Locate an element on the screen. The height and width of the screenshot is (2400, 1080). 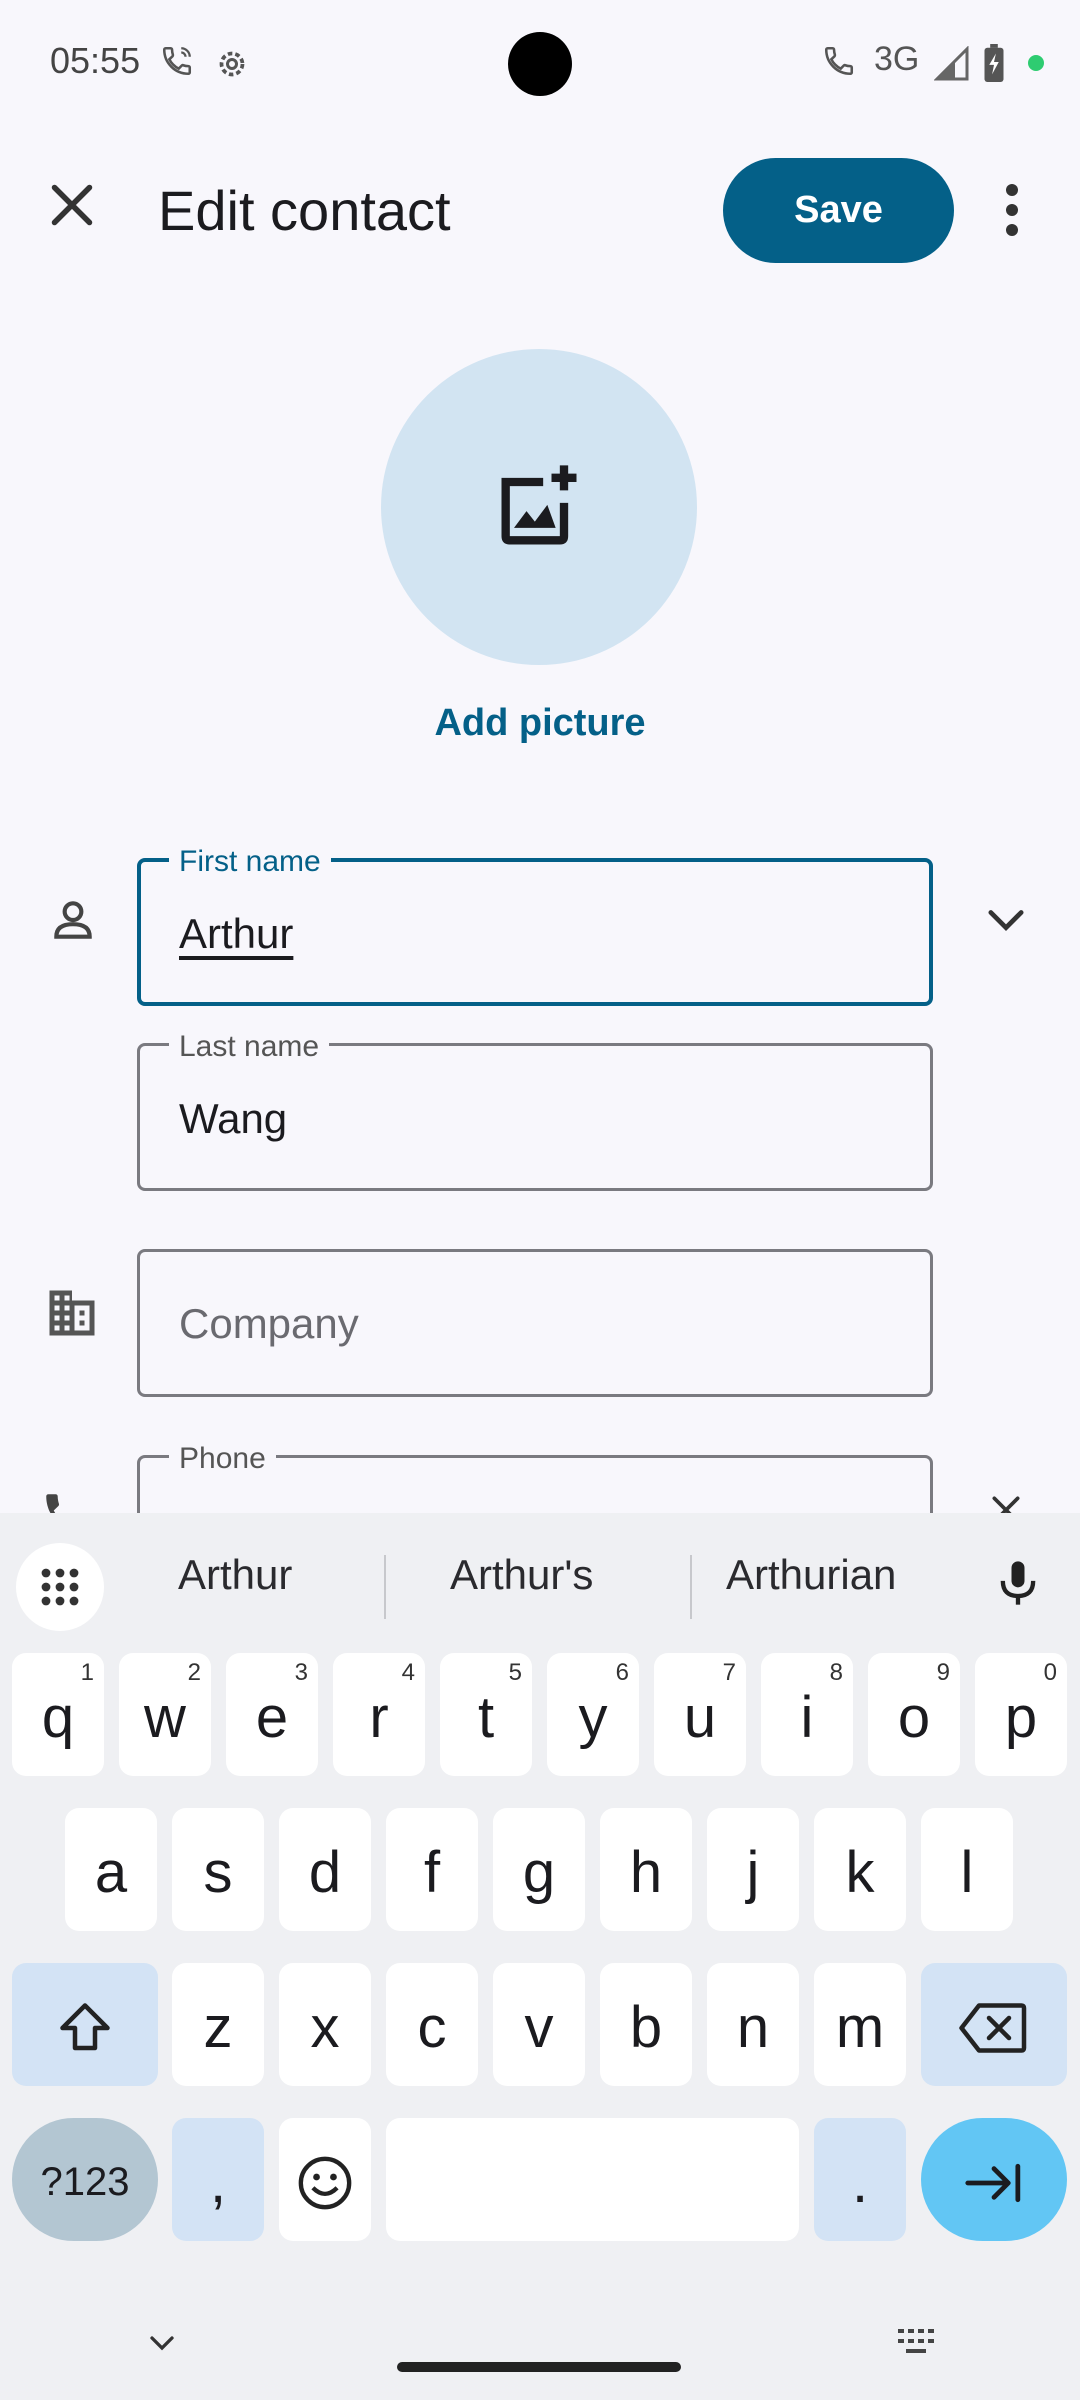
key-y: y6 is located at coordinates (593, 1714).